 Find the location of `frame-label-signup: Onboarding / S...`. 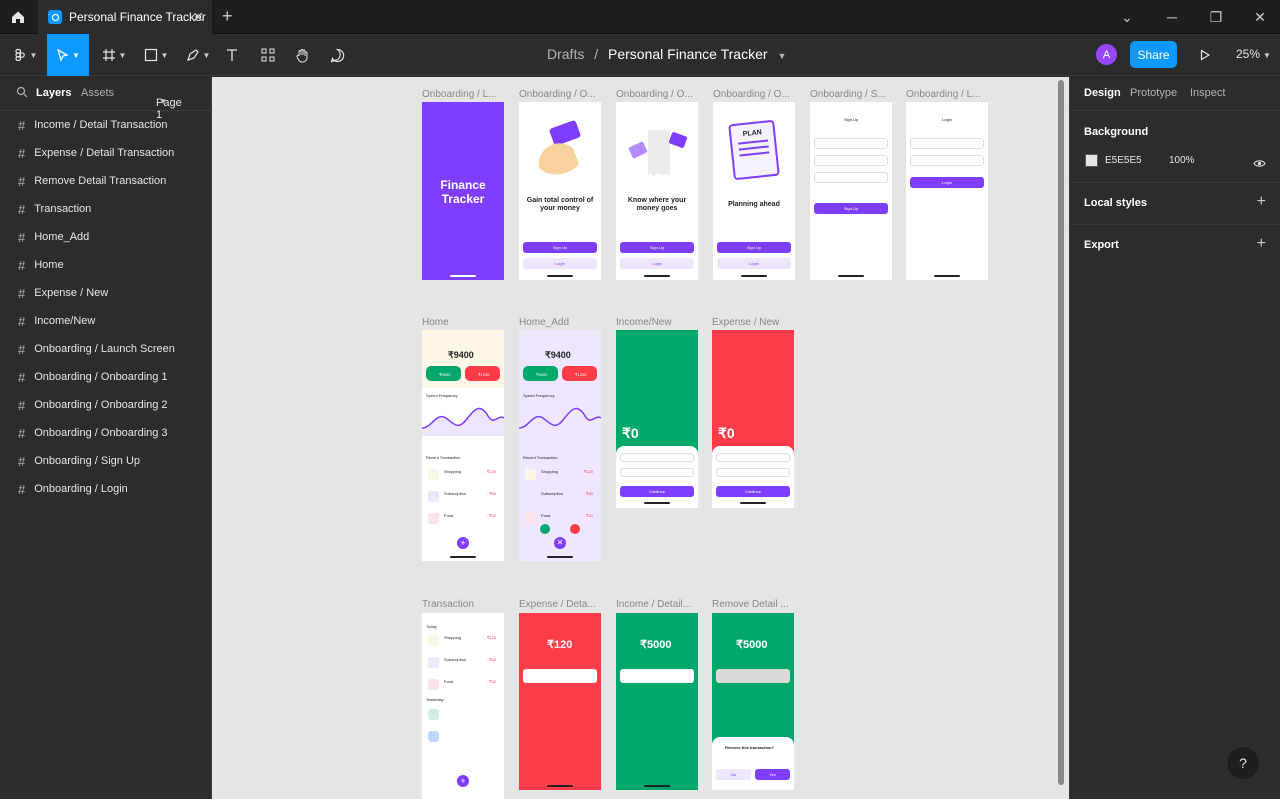

frame-label-signup: Onboarding / S... is located at coordinates (851, 94).